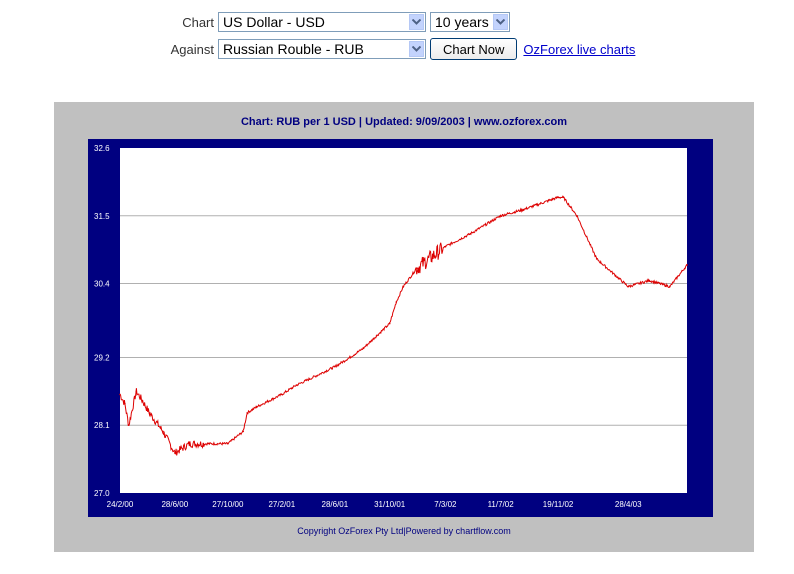  Describe the element at coordinates (628, 504) in the screenshot. I see `x-tick-label: 28/4/03` at that location.